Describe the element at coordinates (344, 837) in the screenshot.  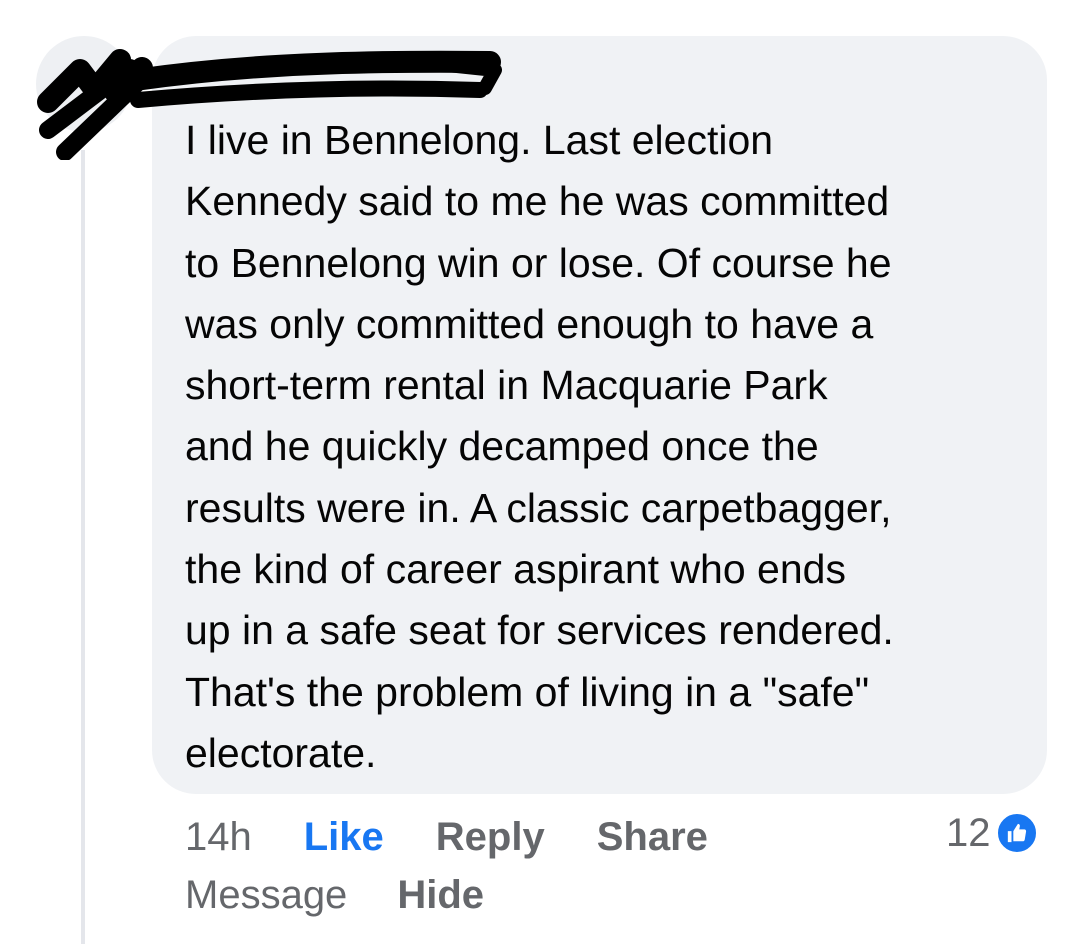
I see `like-button: Like` at that location.